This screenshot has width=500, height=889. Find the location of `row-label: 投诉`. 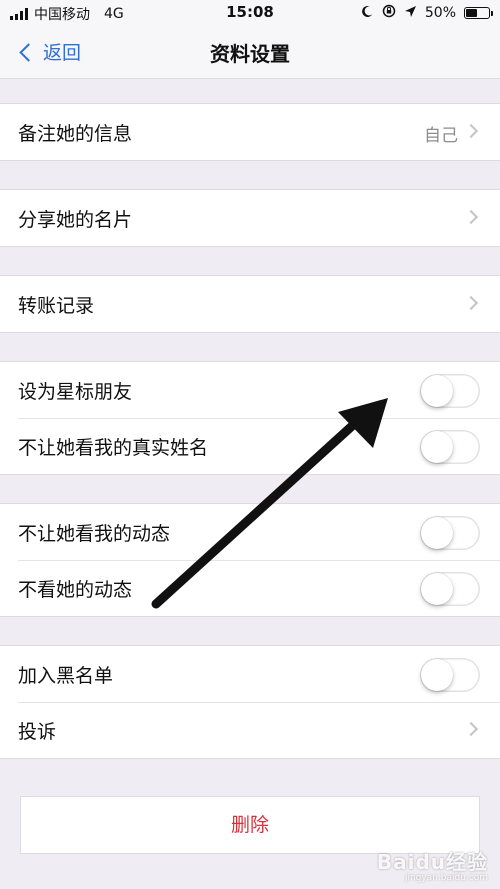

row-label: 投诉 is located at coordinates (37, 732).